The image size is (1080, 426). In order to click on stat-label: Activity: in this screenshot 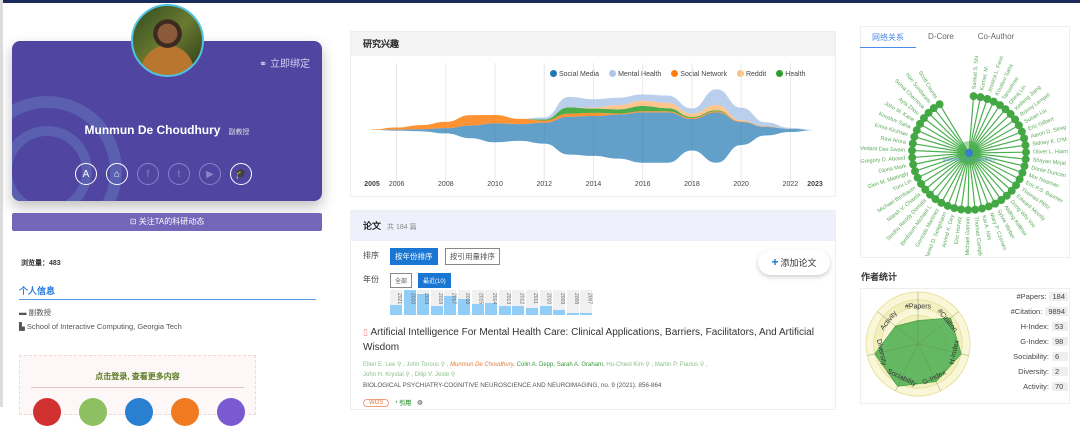, I will do `click(1036, 386)`.